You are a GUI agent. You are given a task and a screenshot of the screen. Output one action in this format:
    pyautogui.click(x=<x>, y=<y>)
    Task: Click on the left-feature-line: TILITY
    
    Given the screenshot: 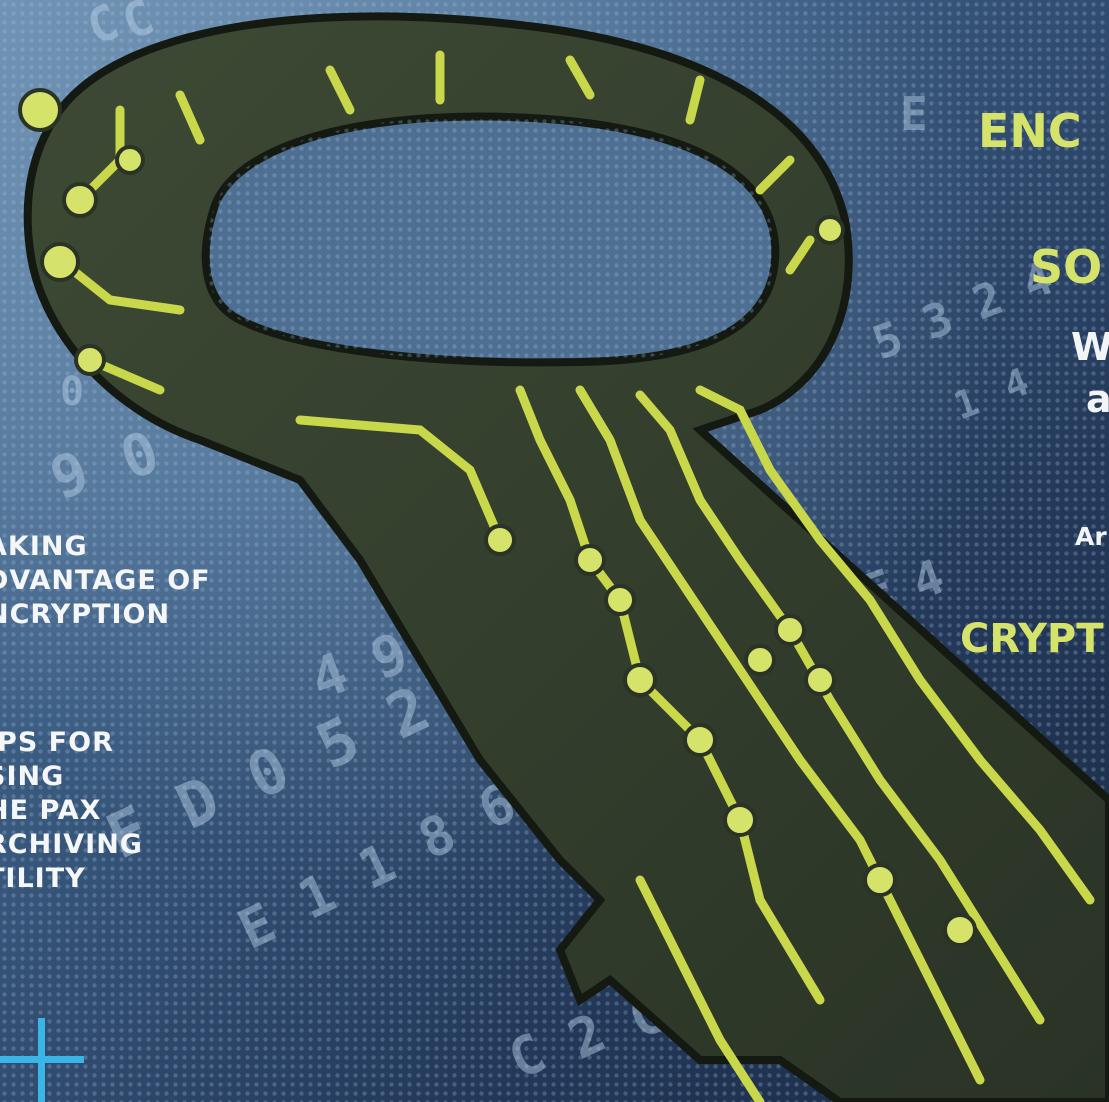 What is the action you would take?
    pyautogui.click(x=43, y=878)
    